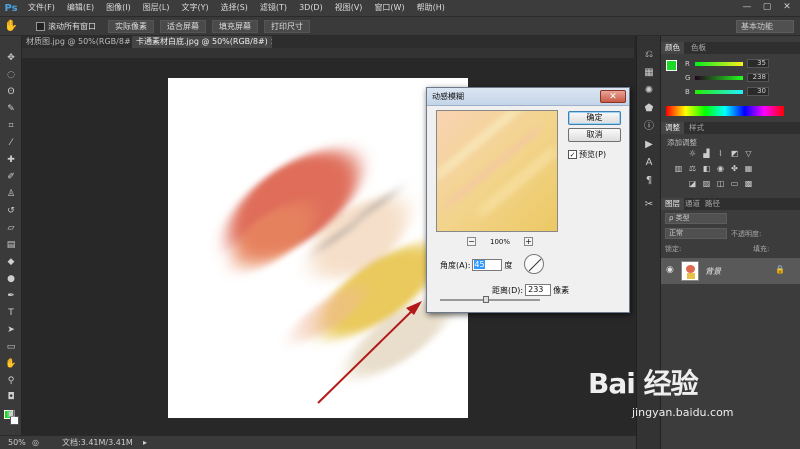 The width and height of the screenshot is (800, 449). Describe the element at coordinates (11, 414) in the screenshot. I see `screen-mode-icon: ▣` at that location.